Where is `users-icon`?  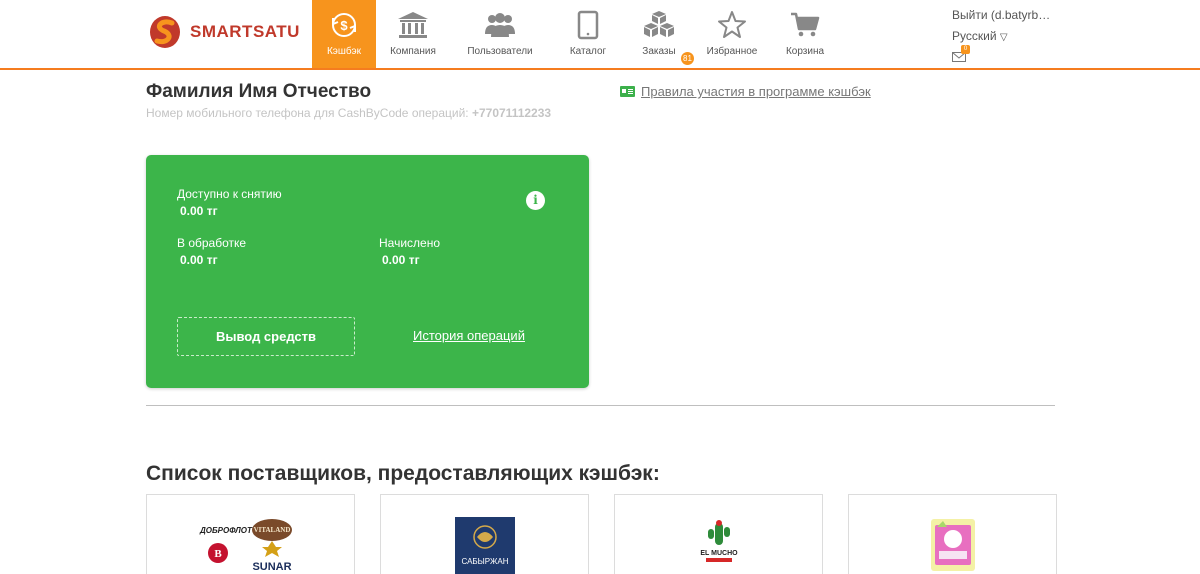
users-icon is located at coordinates (500, 25).